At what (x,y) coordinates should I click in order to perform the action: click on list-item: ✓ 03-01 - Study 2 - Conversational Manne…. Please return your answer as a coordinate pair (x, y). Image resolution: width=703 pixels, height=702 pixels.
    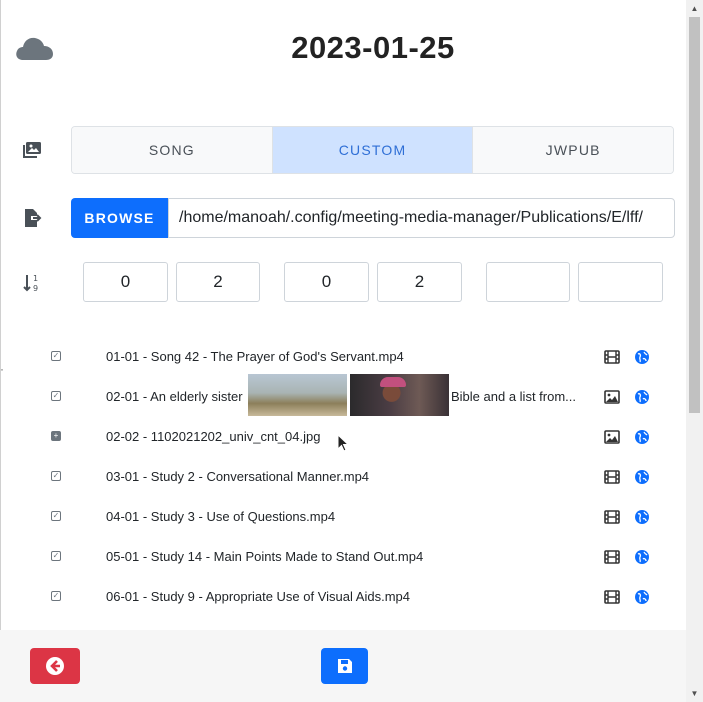
    Looking at the image, I should click on (343, 477).